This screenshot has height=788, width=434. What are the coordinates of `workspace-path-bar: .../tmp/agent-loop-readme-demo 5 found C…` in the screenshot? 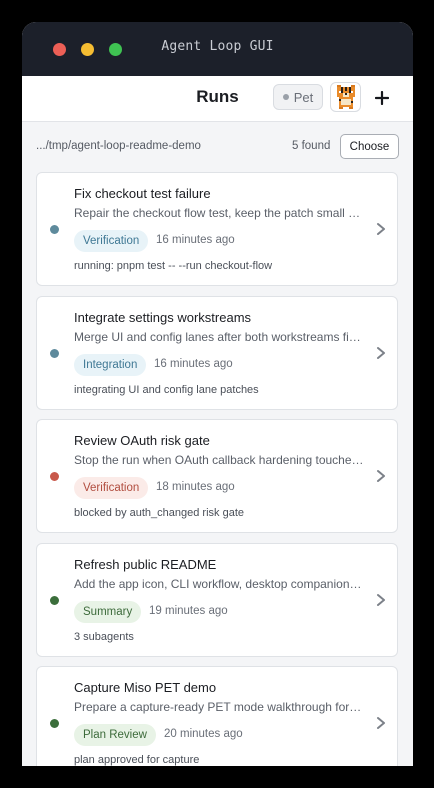 It's located at (217, 146).